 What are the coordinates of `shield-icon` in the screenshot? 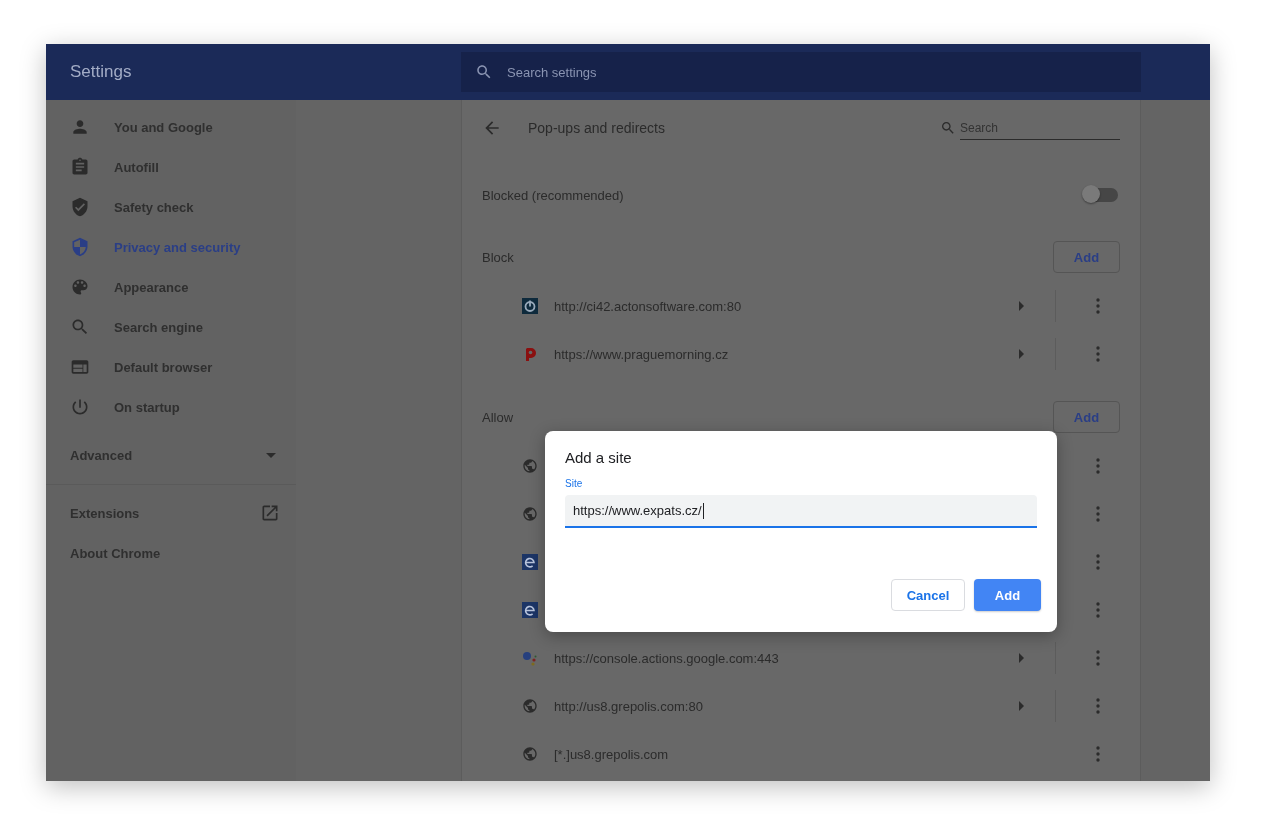 It's located at (80, 247).